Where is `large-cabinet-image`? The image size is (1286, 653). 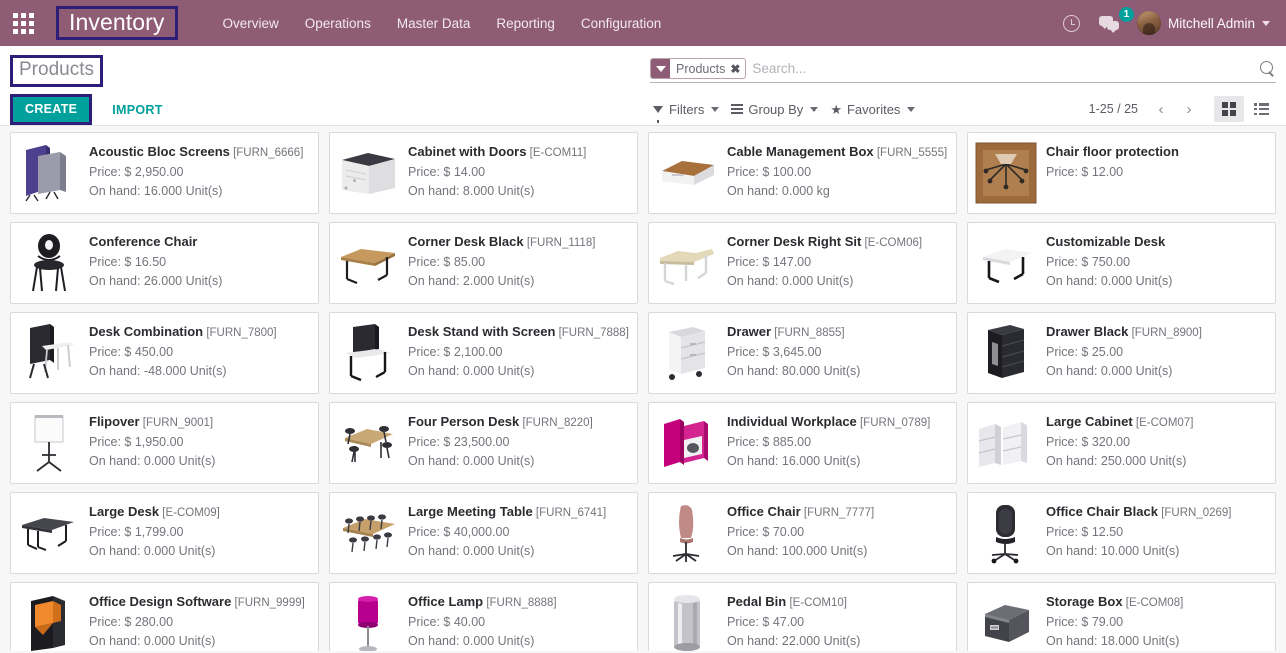 large-cabinet-image is located at coordinates (1006, 443).